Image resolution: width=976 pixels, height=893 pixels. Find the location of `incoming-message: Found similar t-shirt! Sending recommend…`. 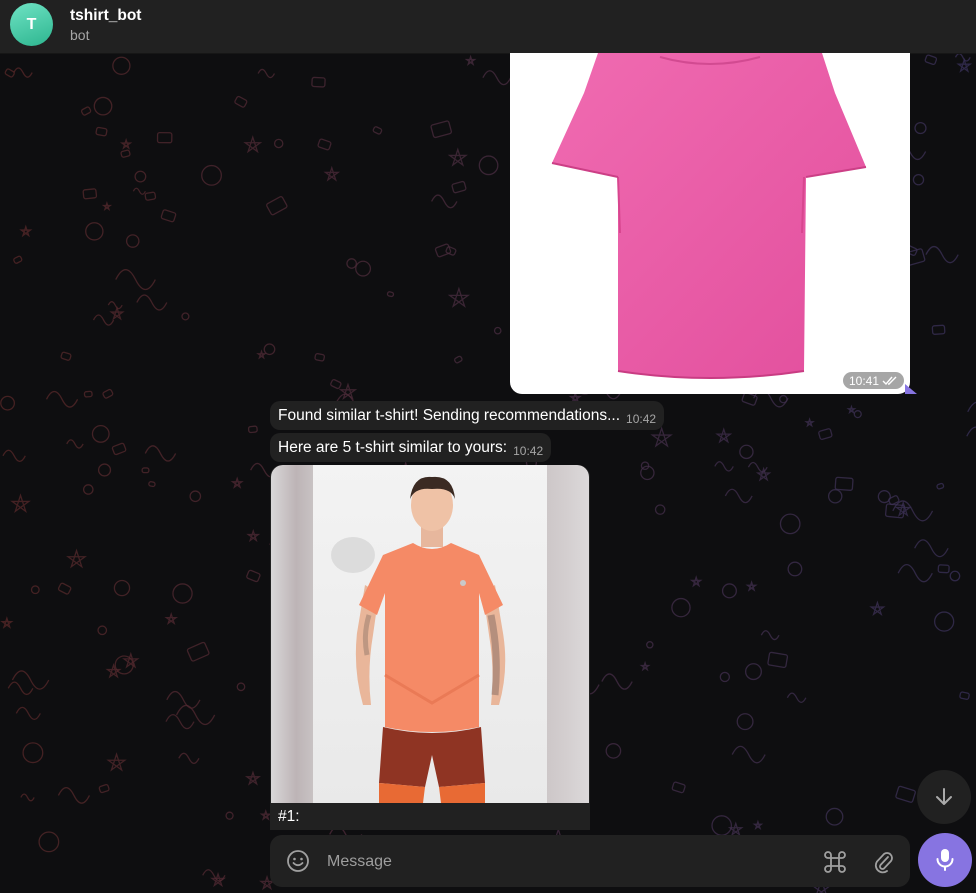

incoming-message: Found similar t-shirt! Sending recommend… is located at coordinates (467, 415).